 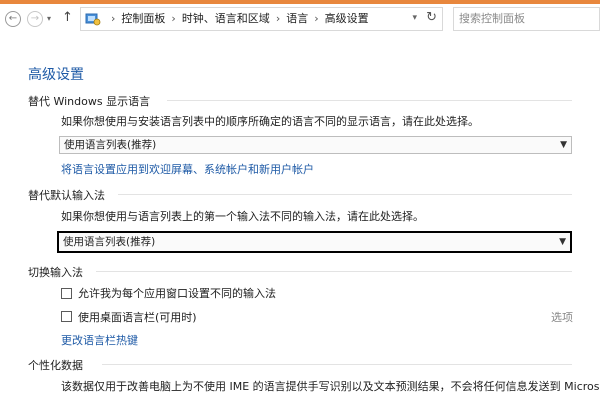 I want to click on address-bar: › 控制面板 › 时钟、语言和区域 › 语言 › 高级设置 ▾ ↻, so click(x=261, y=19).